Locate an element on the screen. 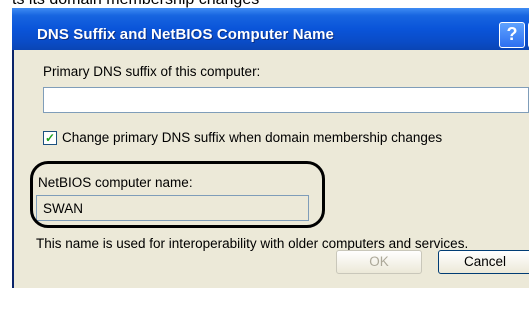  cropped-text: ts its domain membership changes is located at coordinates (135, 4).